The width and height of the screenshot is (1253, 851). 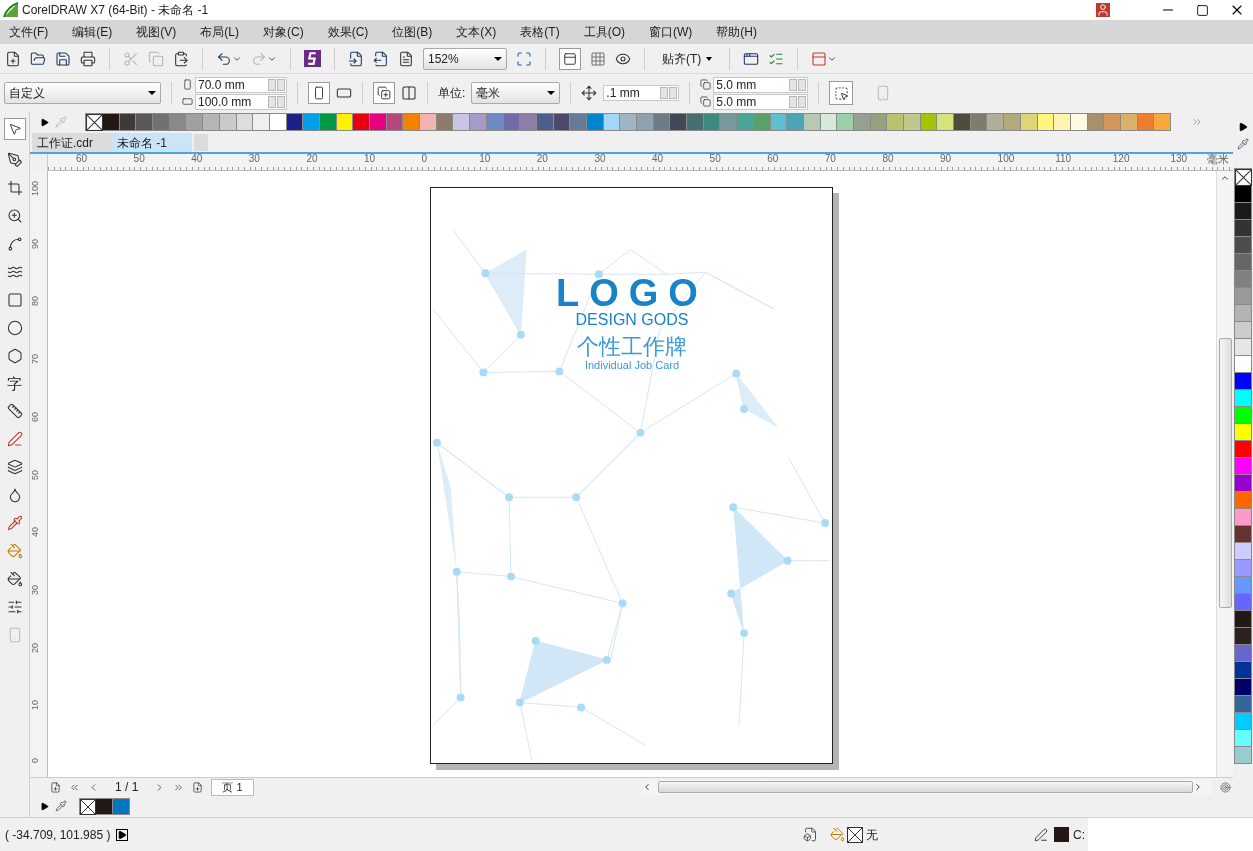 I want to click on duplicate-y-field: 5.0 mm, so click(x=761, y=101).